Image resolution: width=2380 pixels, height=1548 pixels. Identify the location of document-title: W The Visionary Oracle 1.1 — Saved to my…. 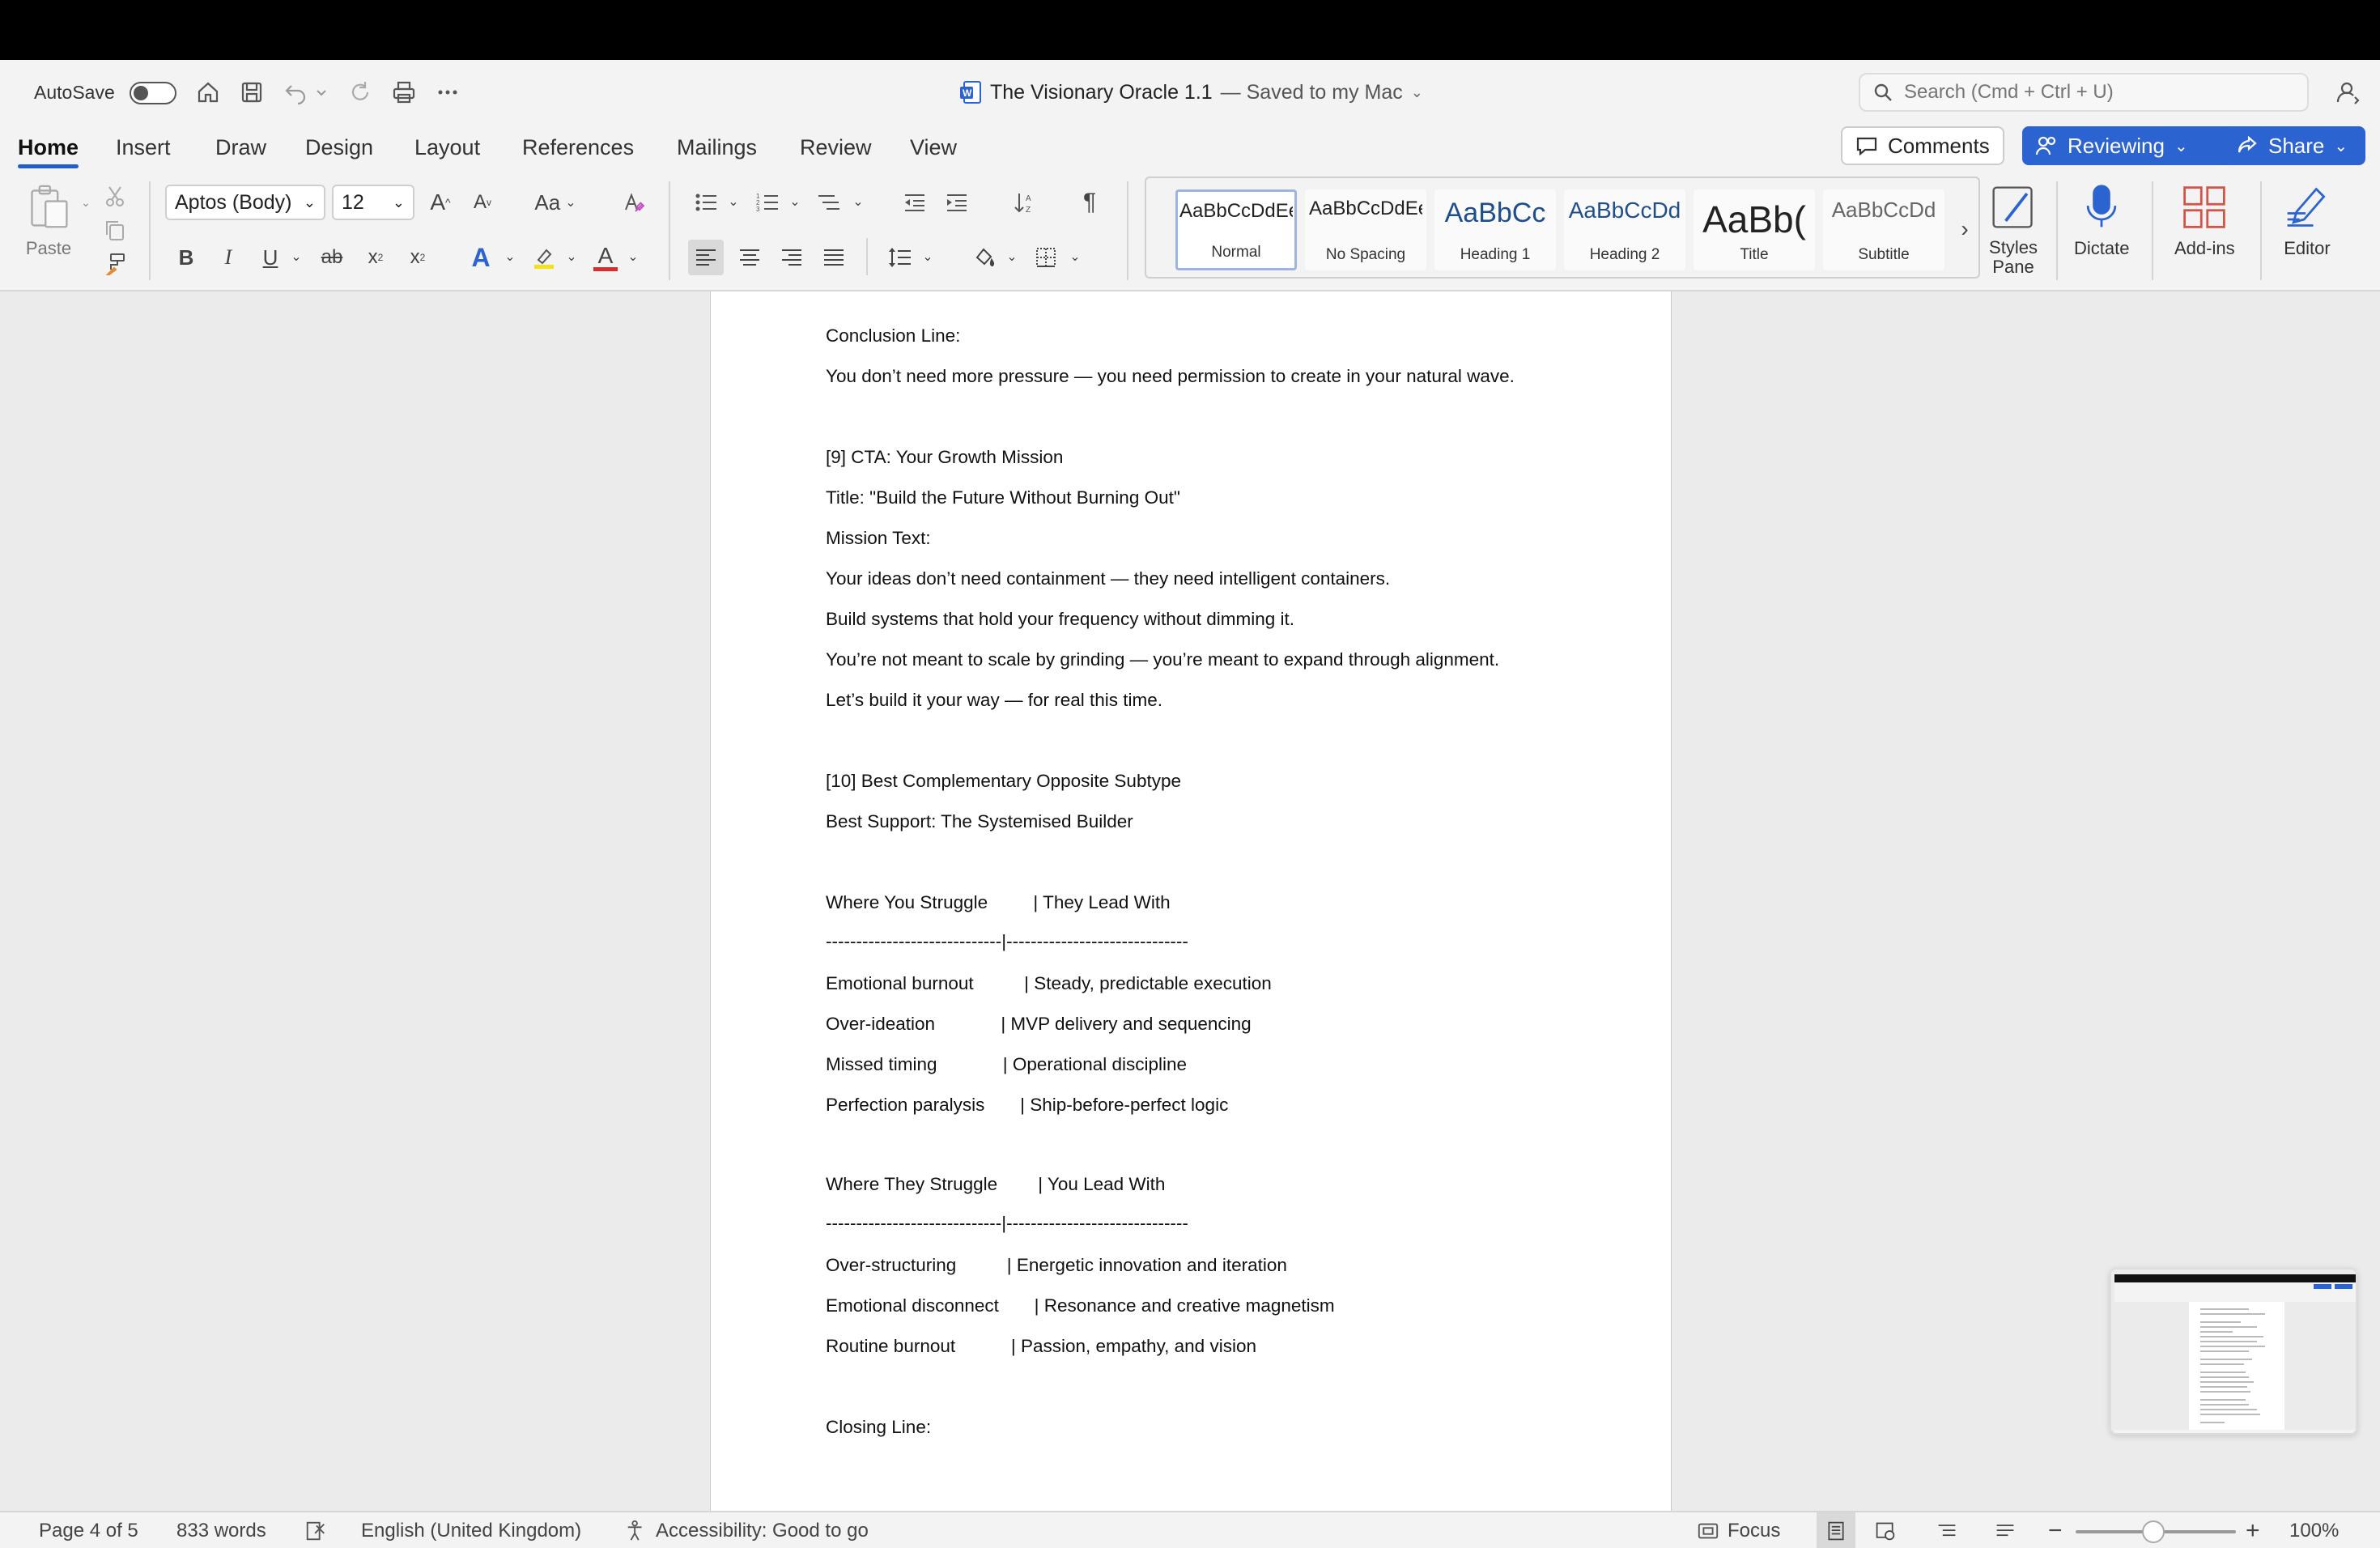
(1191, 92).